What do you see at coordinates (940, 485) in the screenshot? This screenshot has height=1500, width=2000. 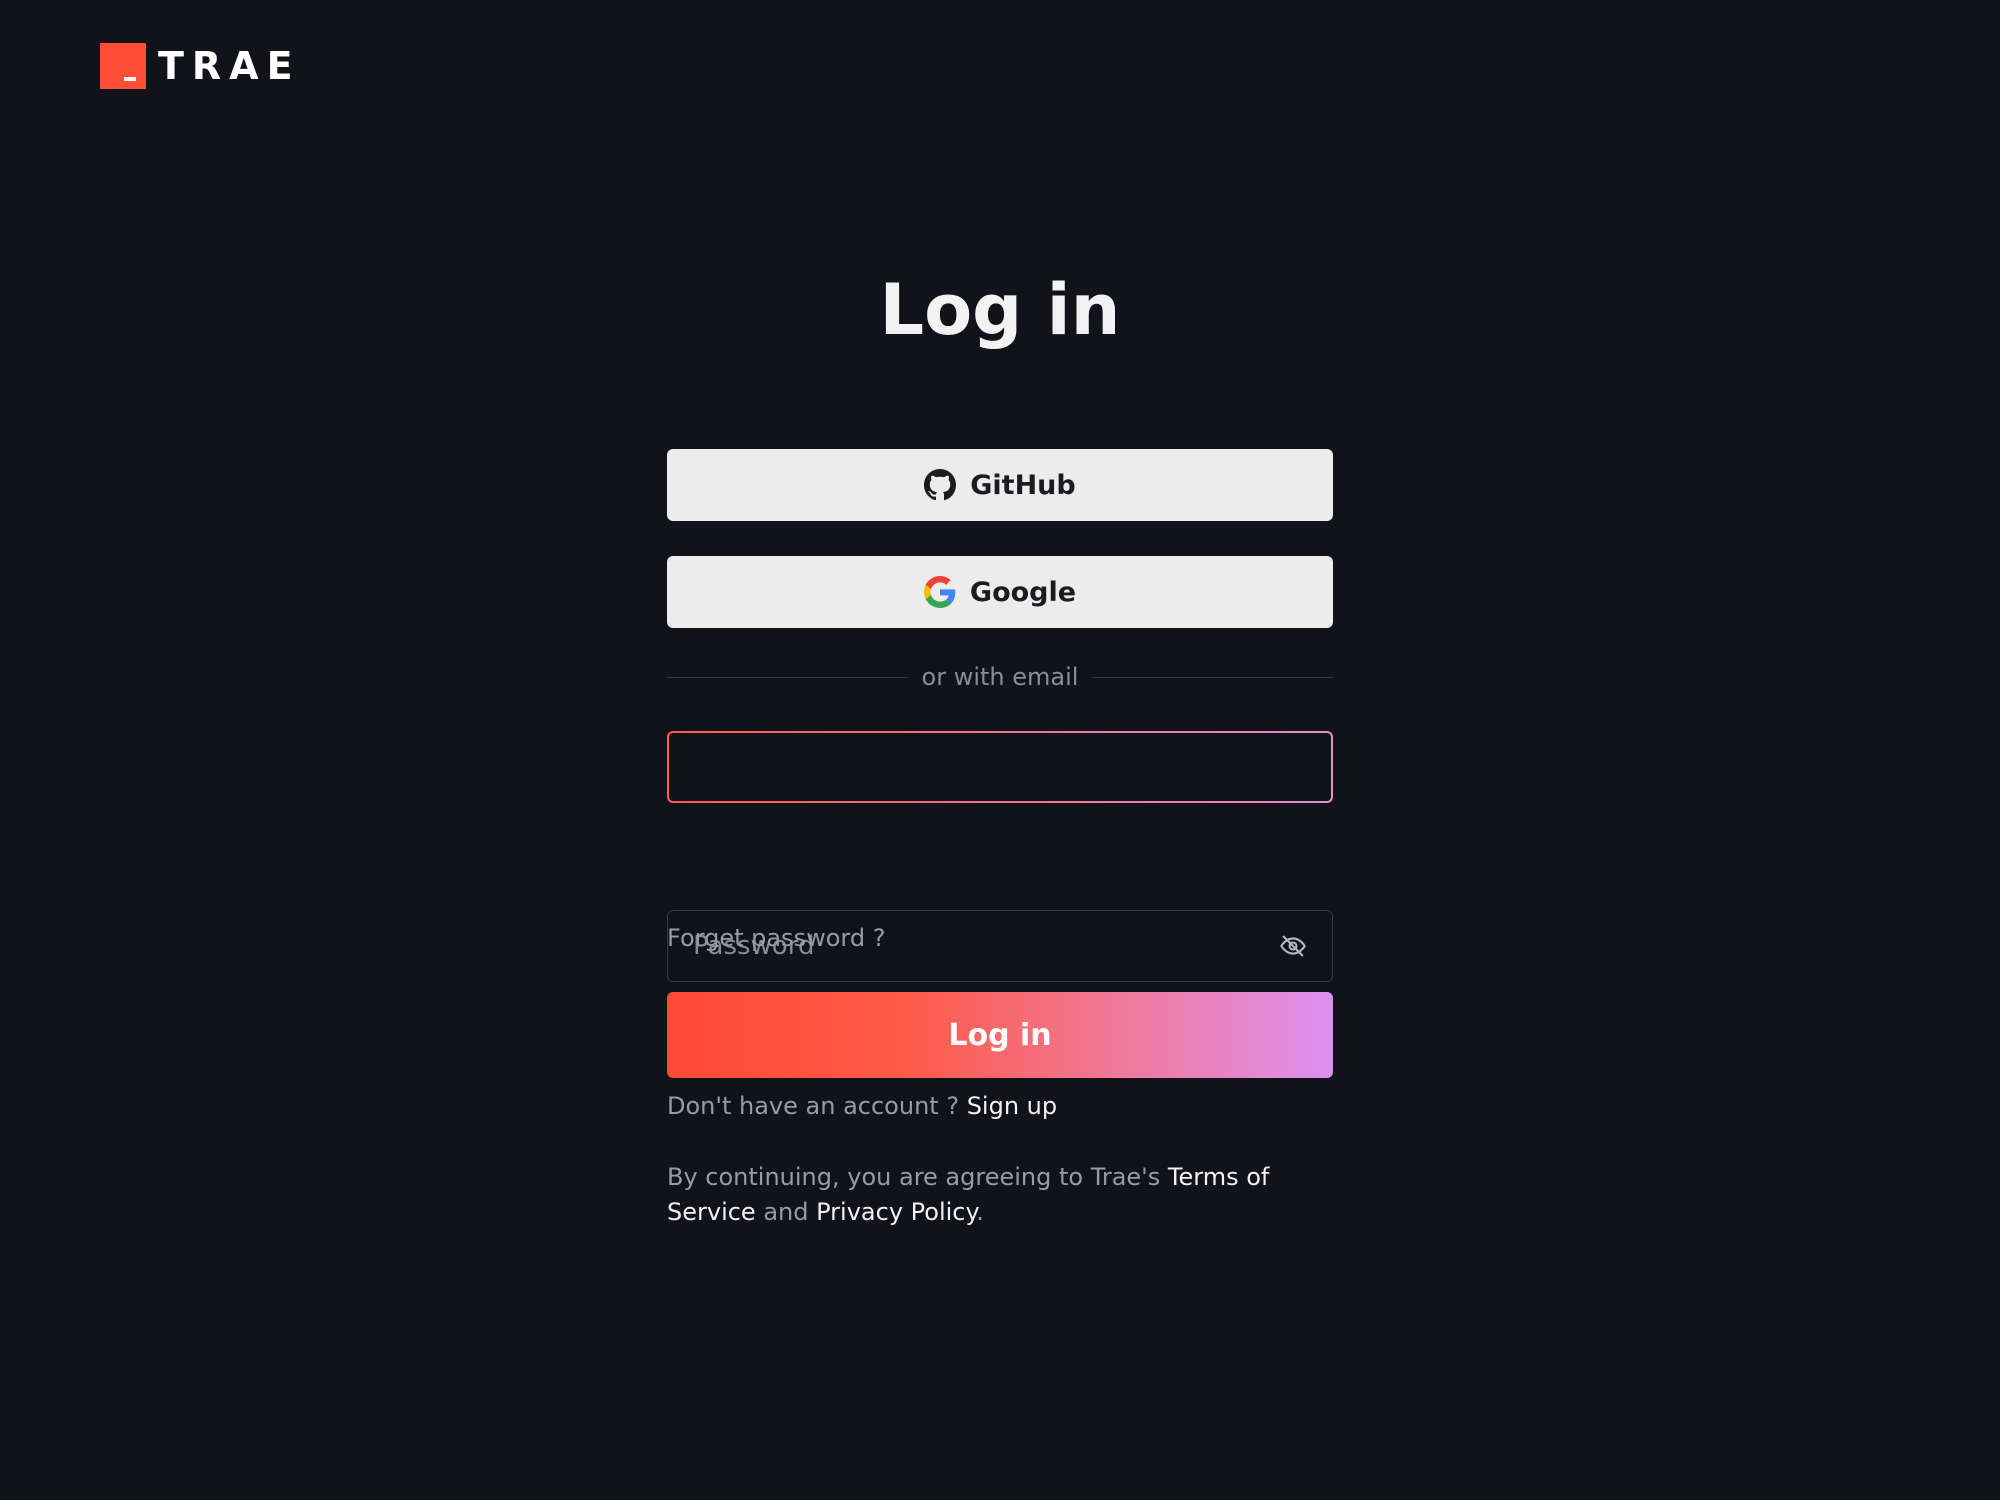 I see `github-icon` at bounding box center [940, 485].